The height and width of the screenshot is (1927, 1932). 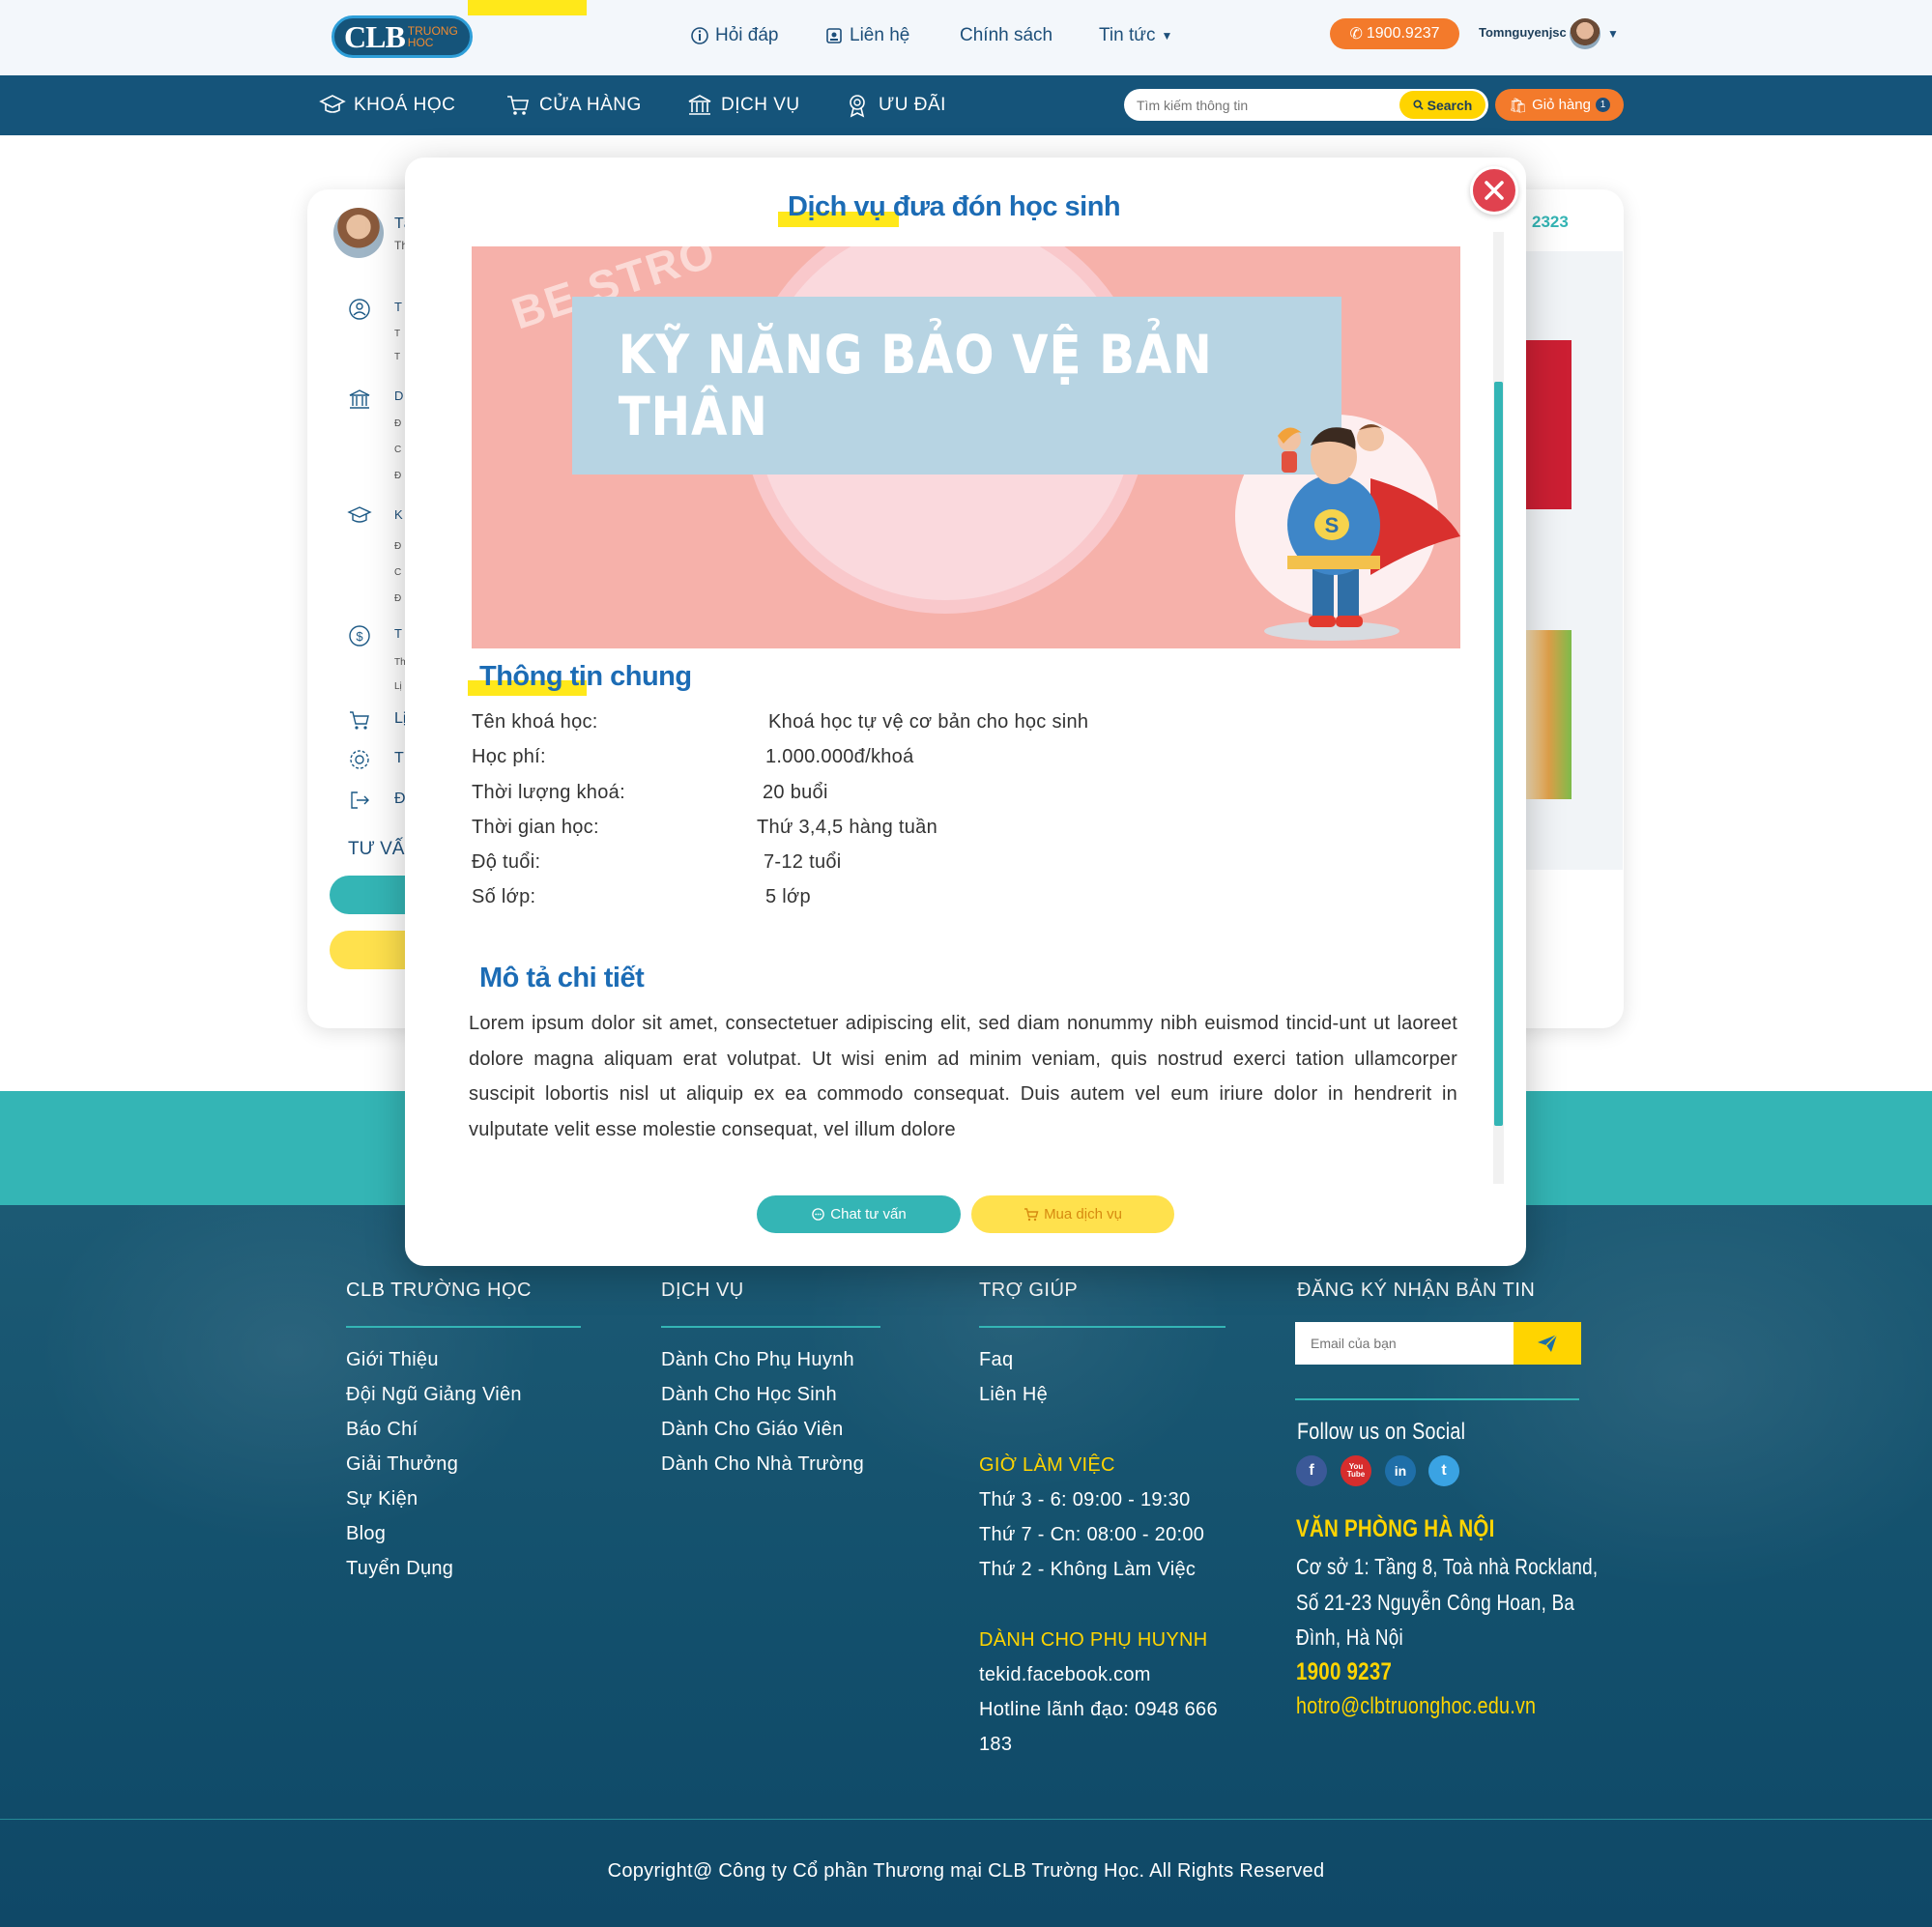 What do you see at coordinates (1014, 1395) in the screenshot?
I see `footer-link: Liên Hệ` at bounding box center [1014, 1395].